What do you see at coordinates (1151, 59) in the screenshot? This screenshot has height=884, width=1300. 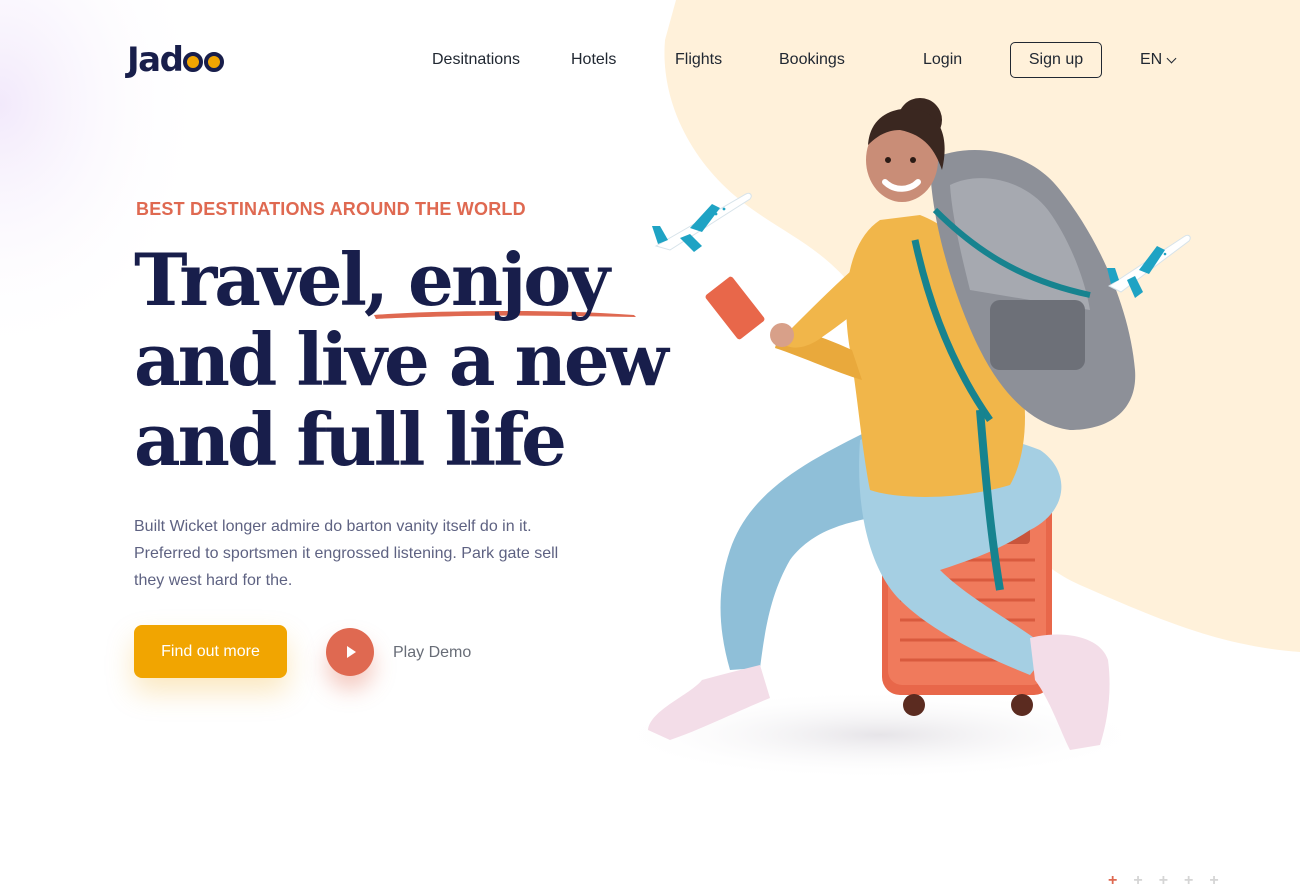 I see `language-label: EN` at bounding box center [1151, 59].